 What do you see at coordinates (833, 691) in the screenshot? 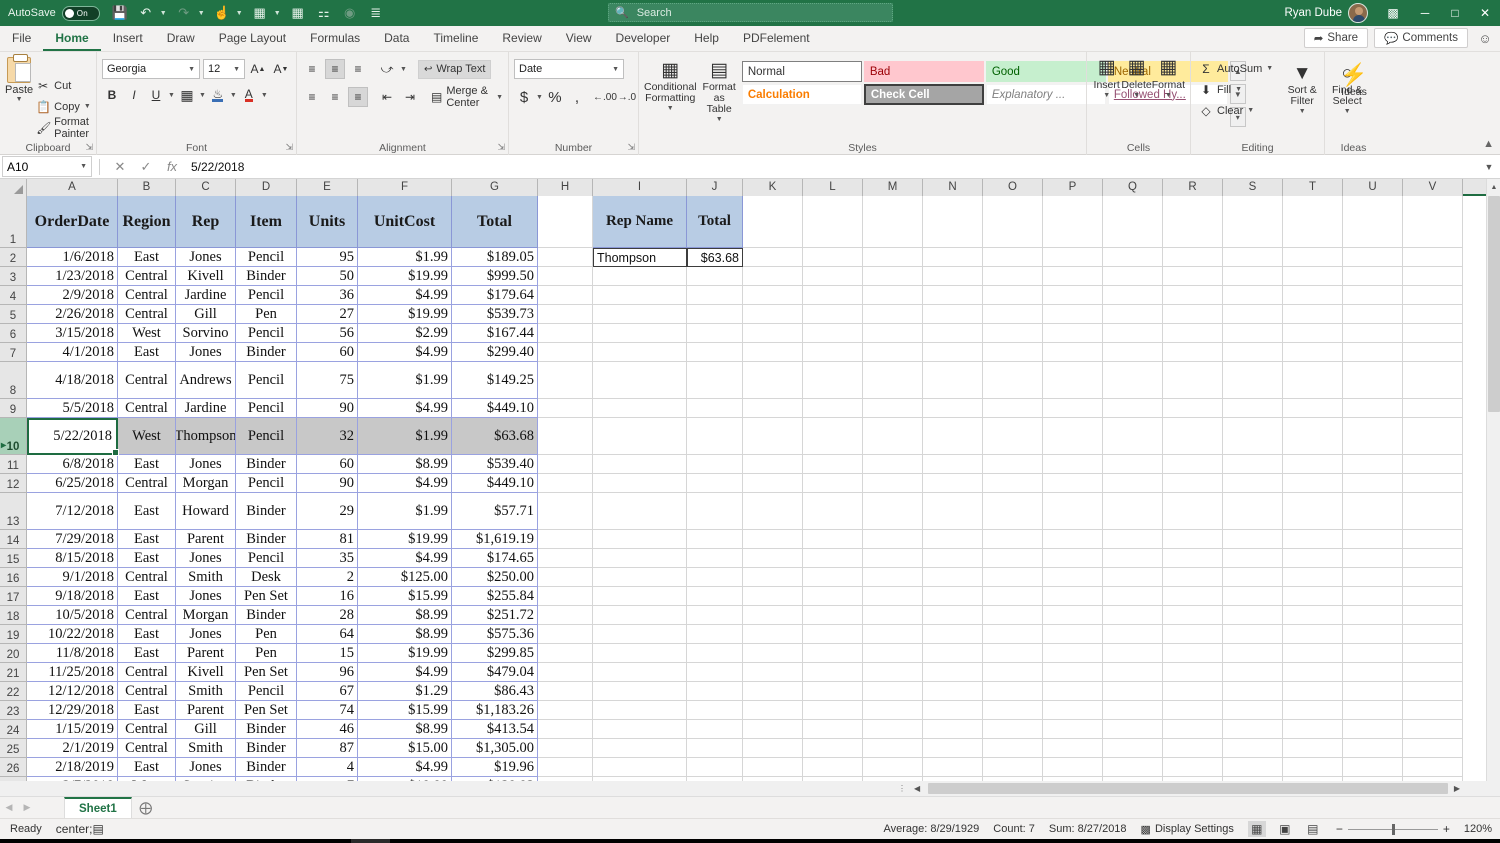
I see `cell-L22` at bounding box center [833, 691].